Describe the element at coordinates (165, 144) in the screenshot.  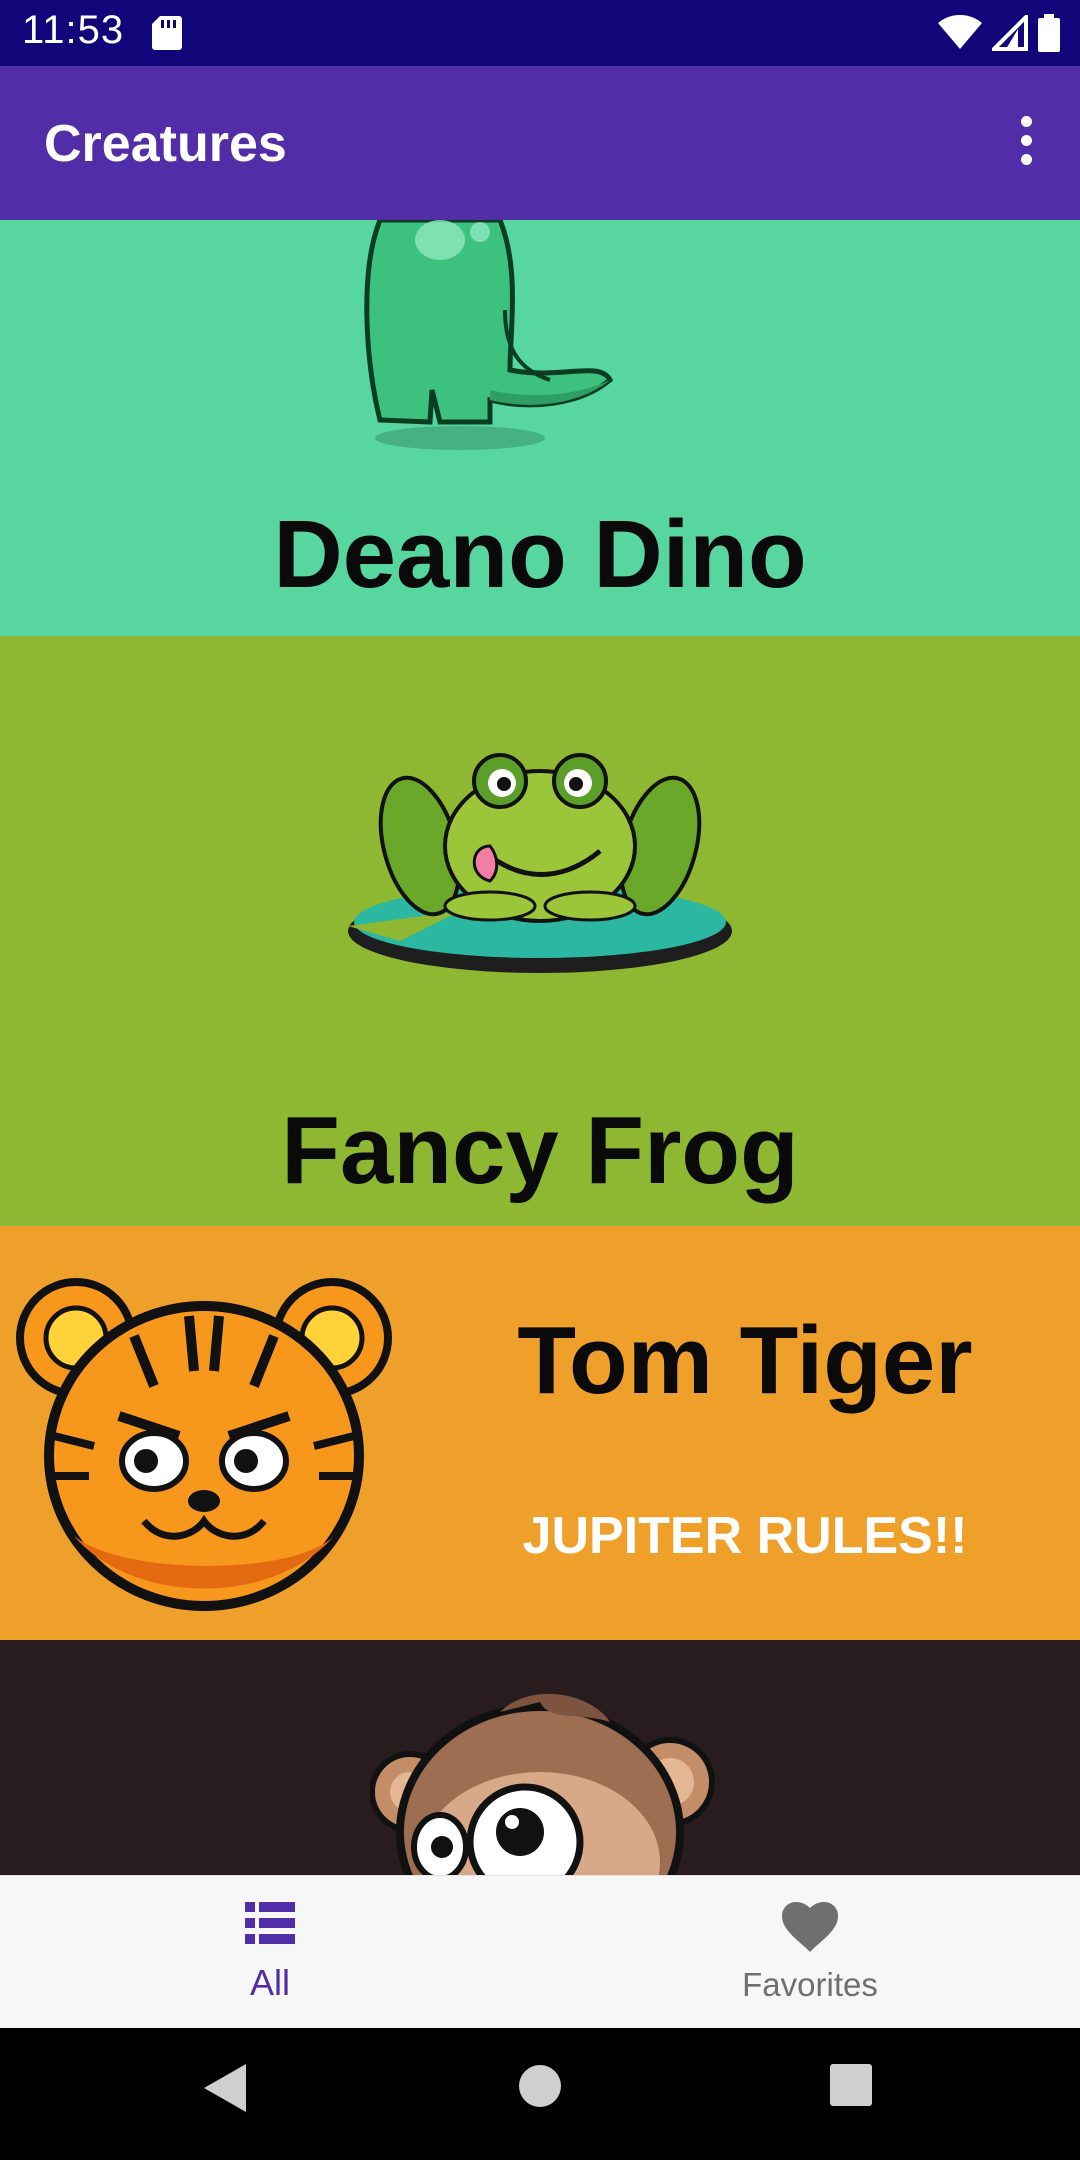
I see `app-title: Creatures` at that location.